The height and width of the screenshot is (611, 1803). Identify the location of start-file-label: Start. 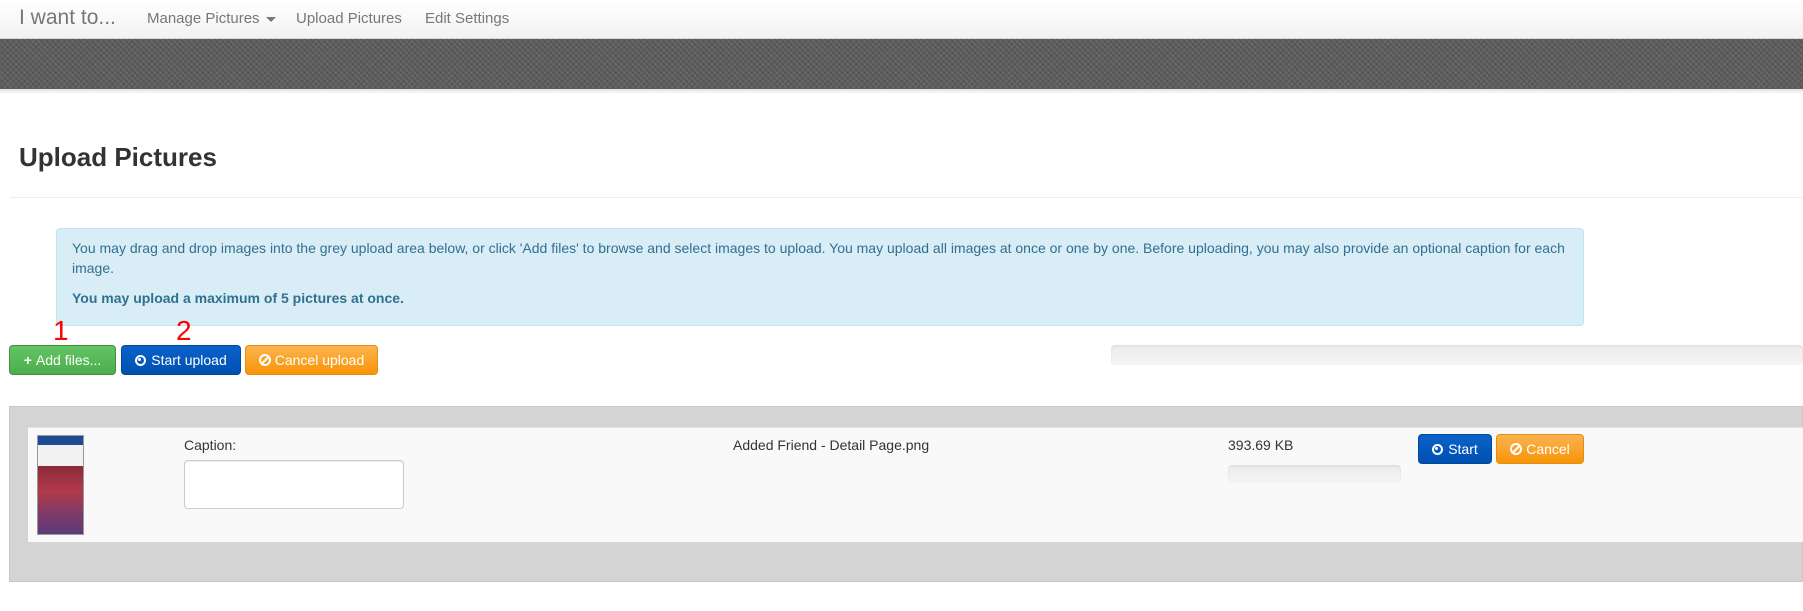
(1463, 449).